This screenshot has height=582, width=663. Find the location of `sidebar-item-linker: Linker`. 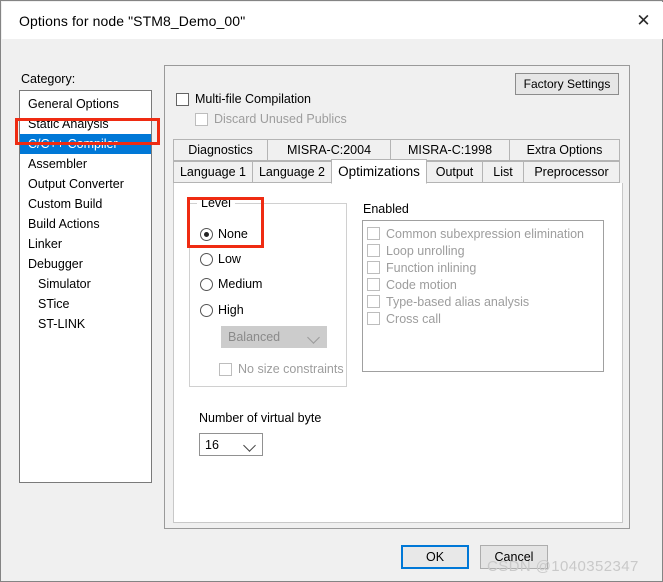

sidebar-item-linker: Linker is located at coordinates (85, 244).